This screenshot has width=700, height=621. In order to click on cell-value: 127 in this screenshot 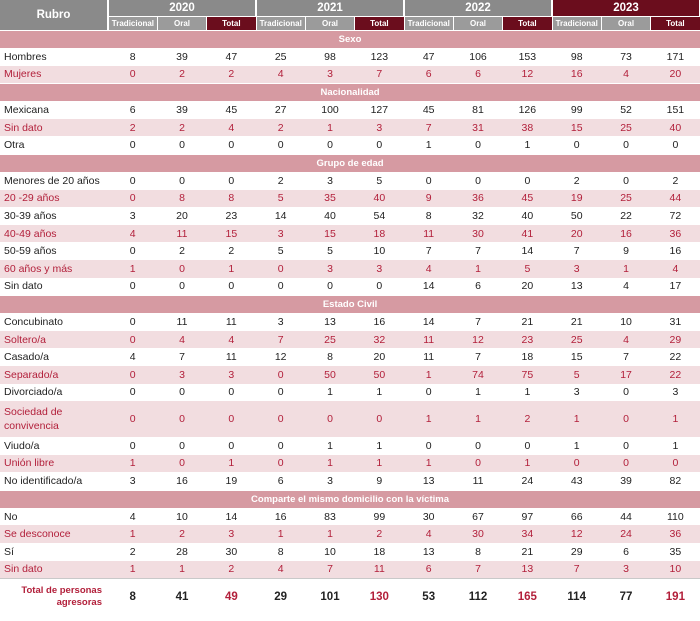, I will do `click(379, 110)`.